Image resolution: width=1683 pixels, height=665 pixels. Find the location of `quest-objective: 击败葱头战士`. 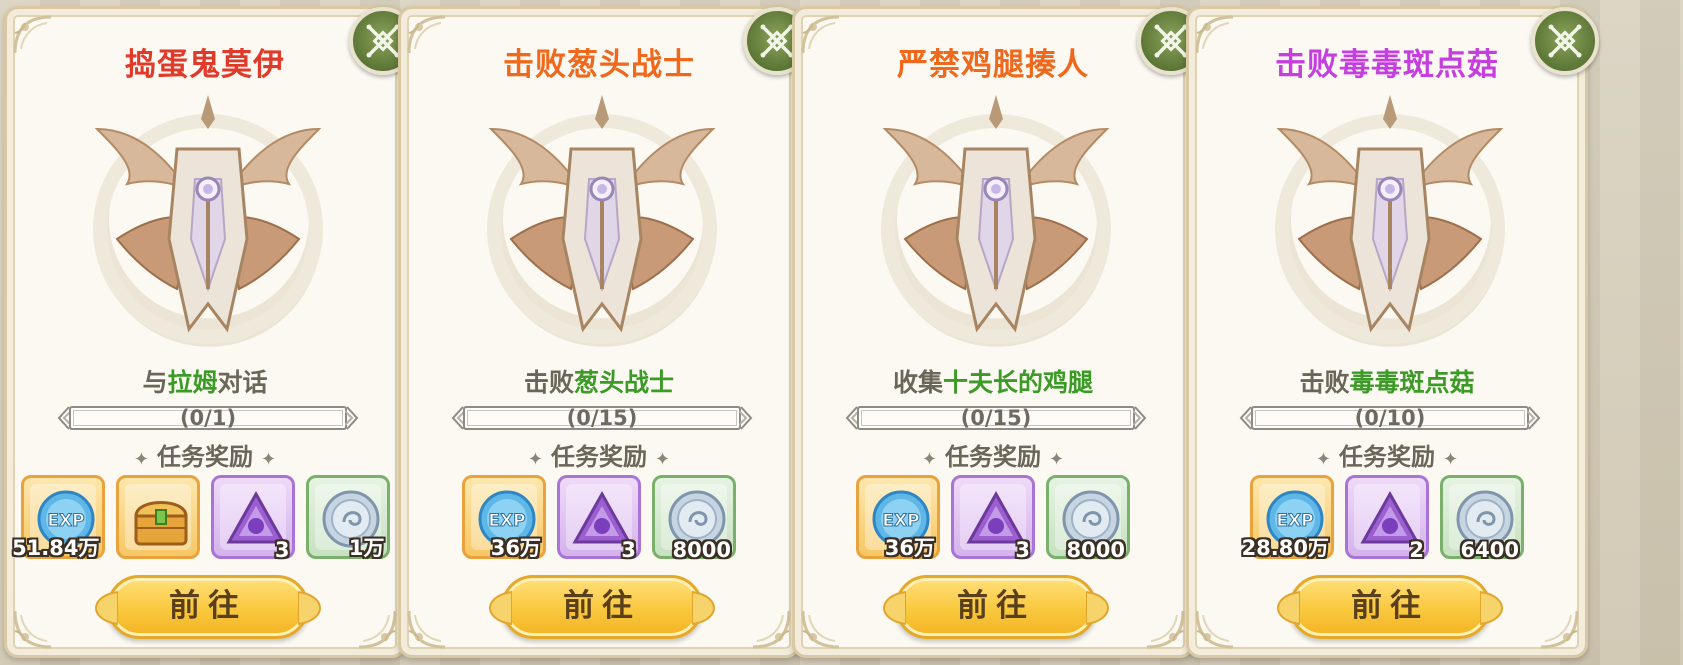

quest-objective: 击败葱头战士 is located at coordinates (599, 381).